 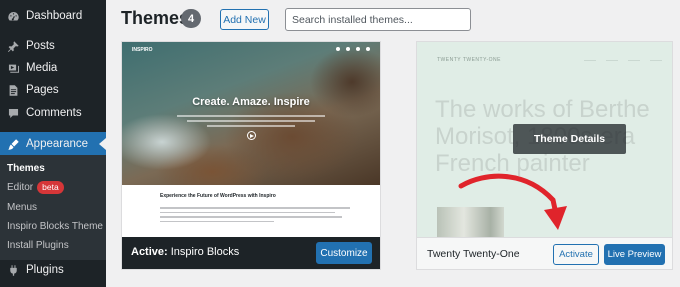 I want to click on activate-button: Activate, so click(x=576, y=254).